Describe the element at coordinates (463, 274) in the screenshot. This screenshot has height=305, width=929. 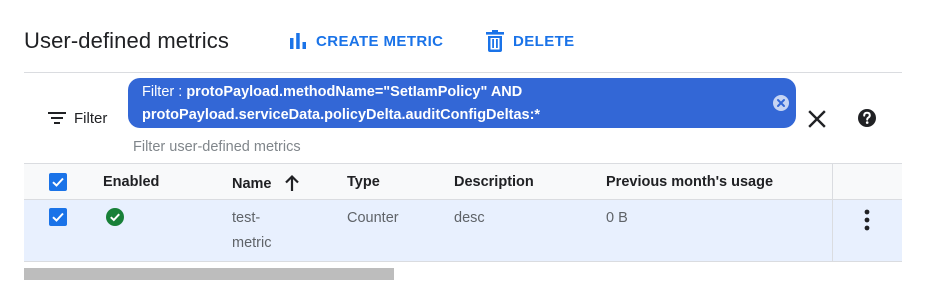
I see `horizontal-scrollbar` at that location.